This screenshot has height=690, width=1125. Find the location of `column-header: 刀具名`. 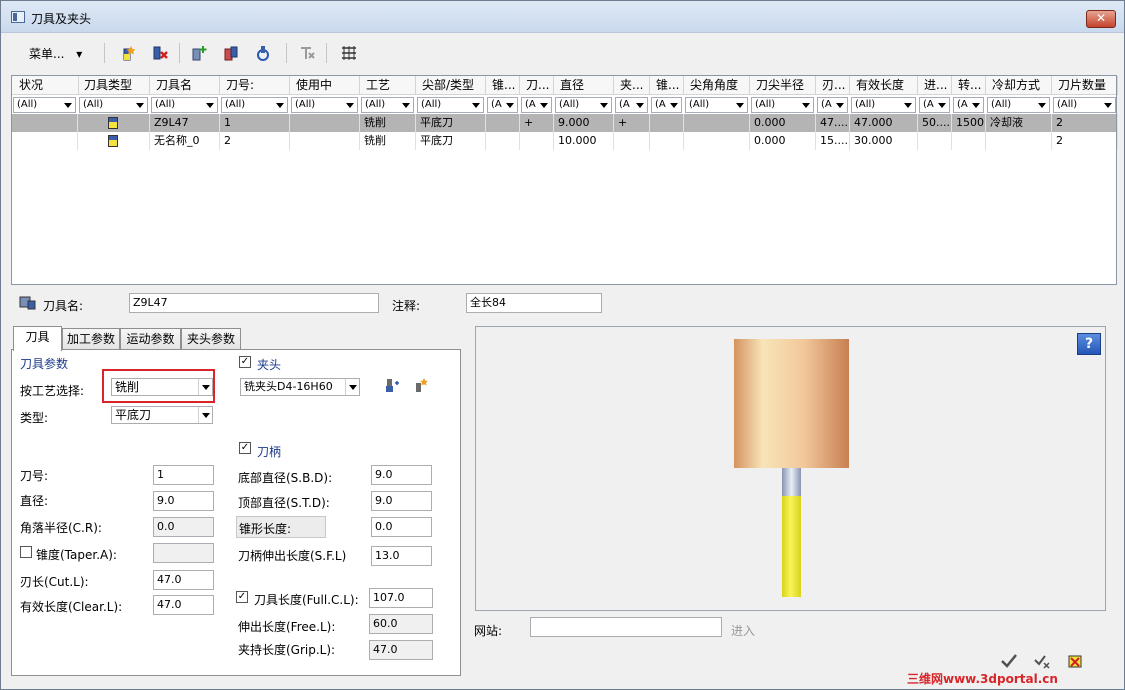

column-header: 刀具名 is located at coordinates (185, 85).